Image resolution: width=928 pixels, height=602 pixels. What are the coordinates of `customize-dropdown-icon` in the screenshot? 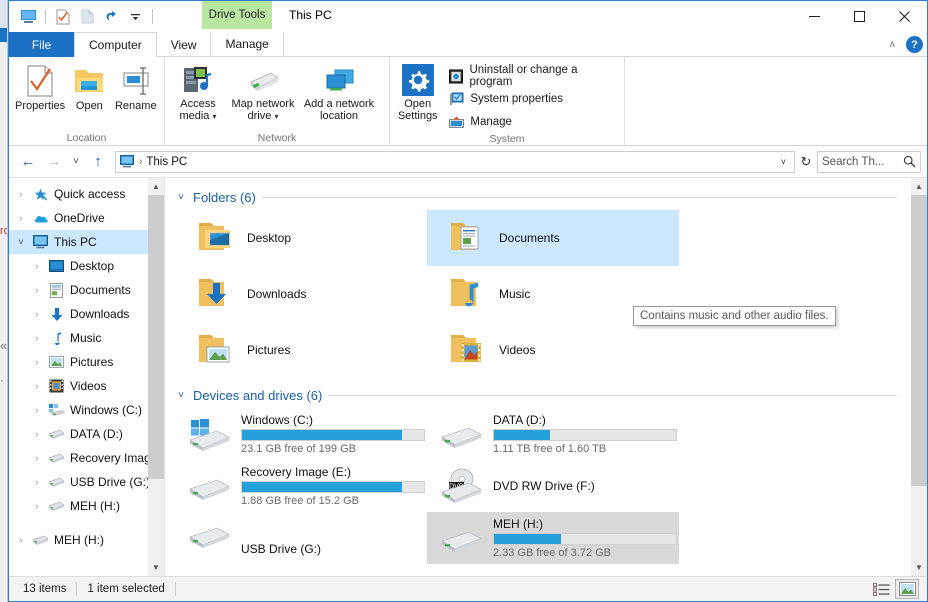 It's located at (135, 17).